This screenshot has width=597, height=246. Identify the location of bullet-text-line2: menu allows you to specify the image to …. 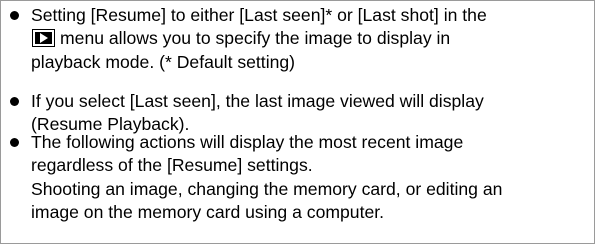
(255, 38).